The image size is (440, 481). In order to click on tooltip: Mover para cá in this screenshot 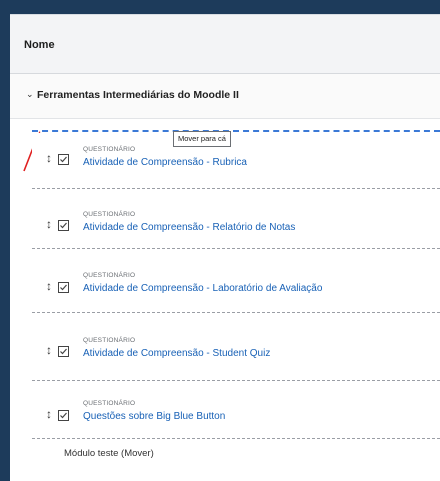, I will do `click(202, 139)`.